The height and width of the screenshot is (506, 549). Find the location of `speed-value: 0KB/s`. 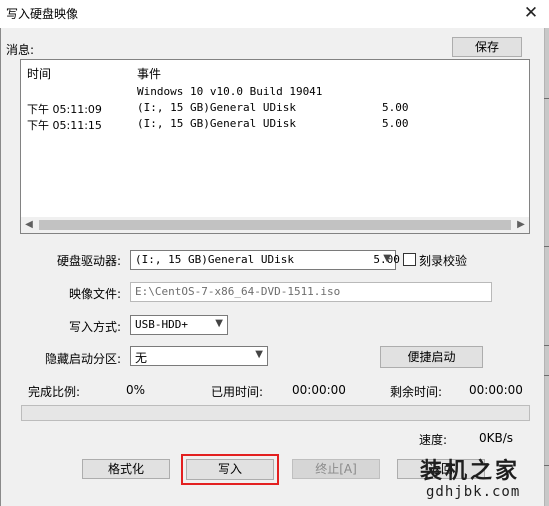

speed-value: 0KB/s is located at coordinates (496, 438).